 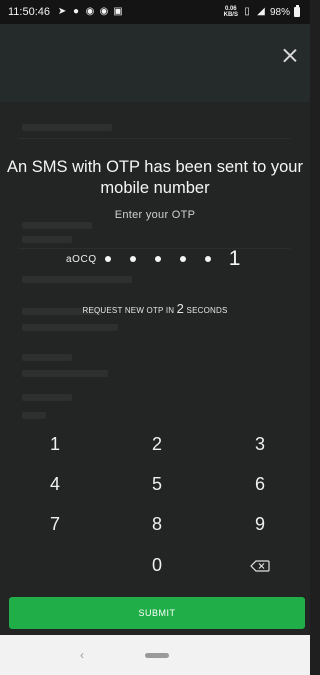 I want to click on keypad-key-8: 8, so click(x=157, y=524).